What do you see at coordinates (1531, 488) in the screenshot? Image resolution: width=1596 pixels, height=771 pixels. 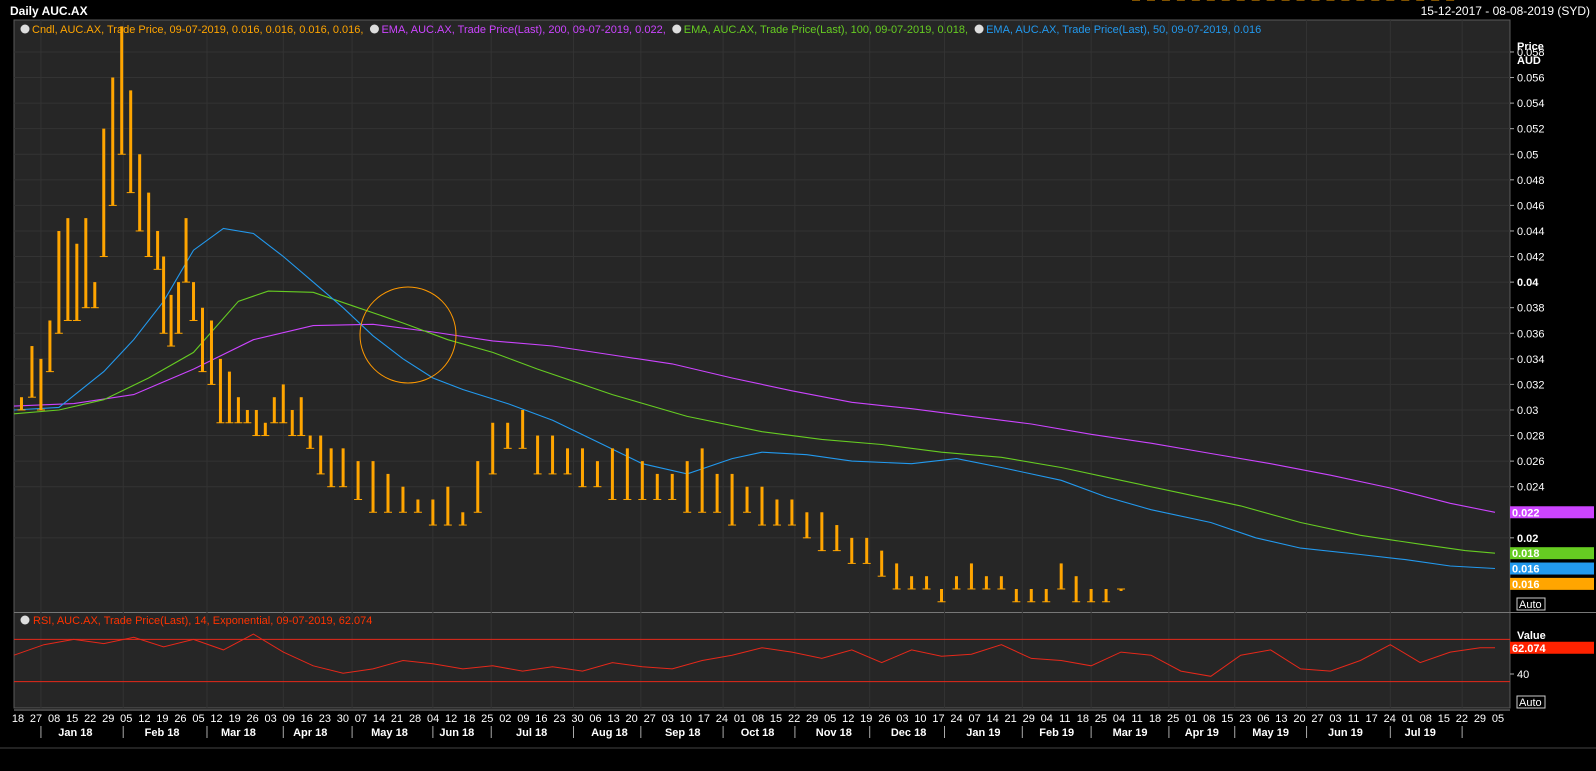 I see `price-tick-label: 0.024` at bounding box center [1531, 488].